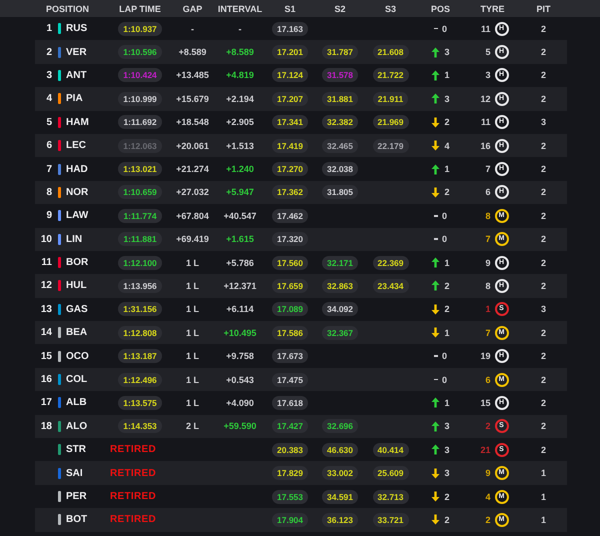 Image resolution: width=600 pixels, height=536 pixels. I want to click on sector-time: 17.659, so click(290, 285).